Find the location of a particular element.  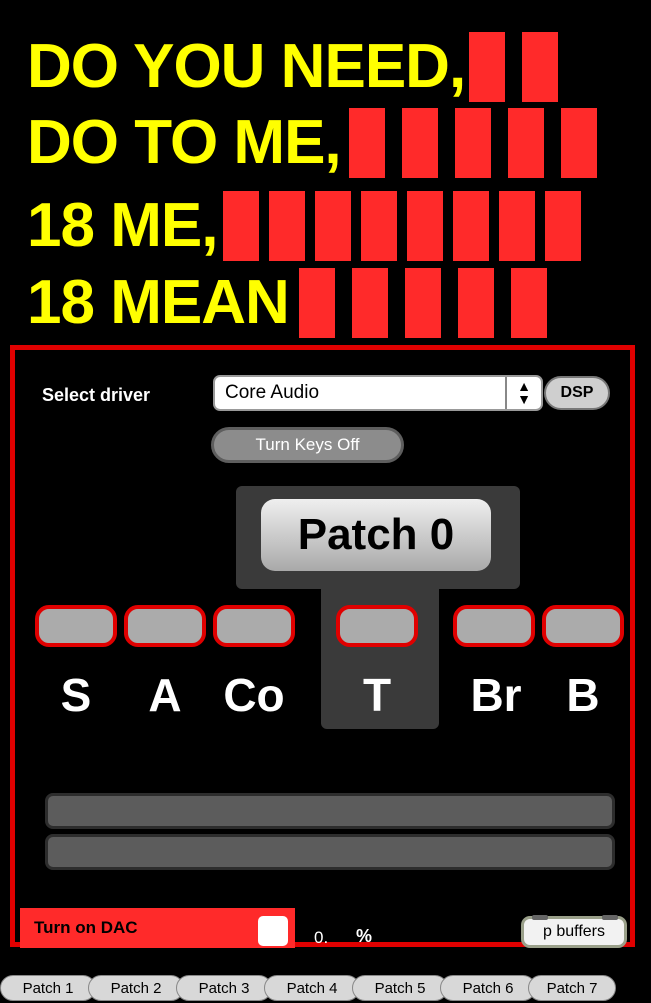

p-buffers-label: p buffers is located at coordinates (574, 931).